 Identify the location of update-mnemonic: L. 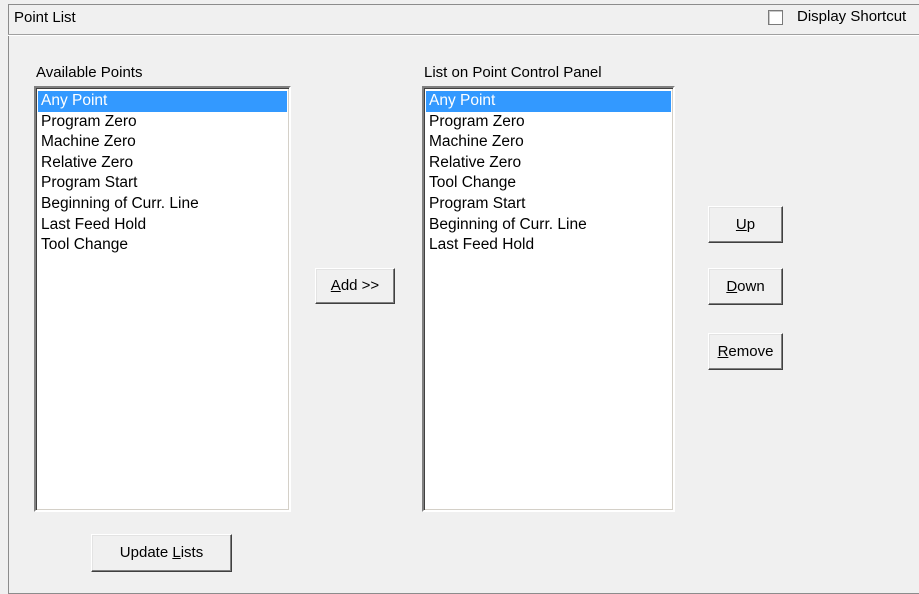
(176, 552).